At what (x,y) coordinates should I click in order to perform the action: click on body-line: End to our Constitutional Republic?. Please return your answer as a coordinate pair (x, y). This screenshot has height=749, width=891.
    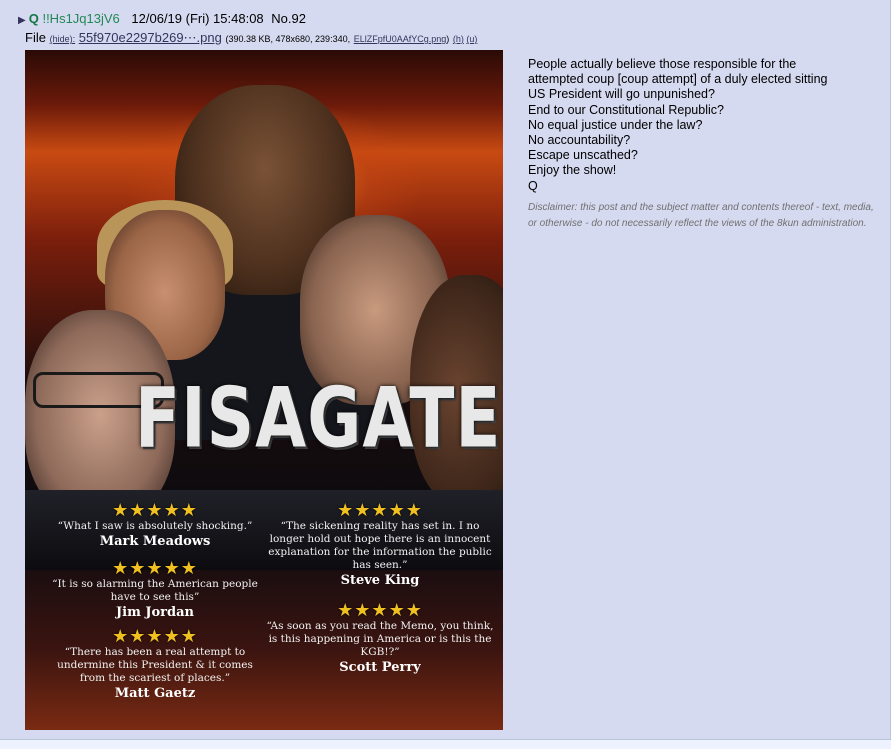
    Looking at the image, I should click on (626, 109).